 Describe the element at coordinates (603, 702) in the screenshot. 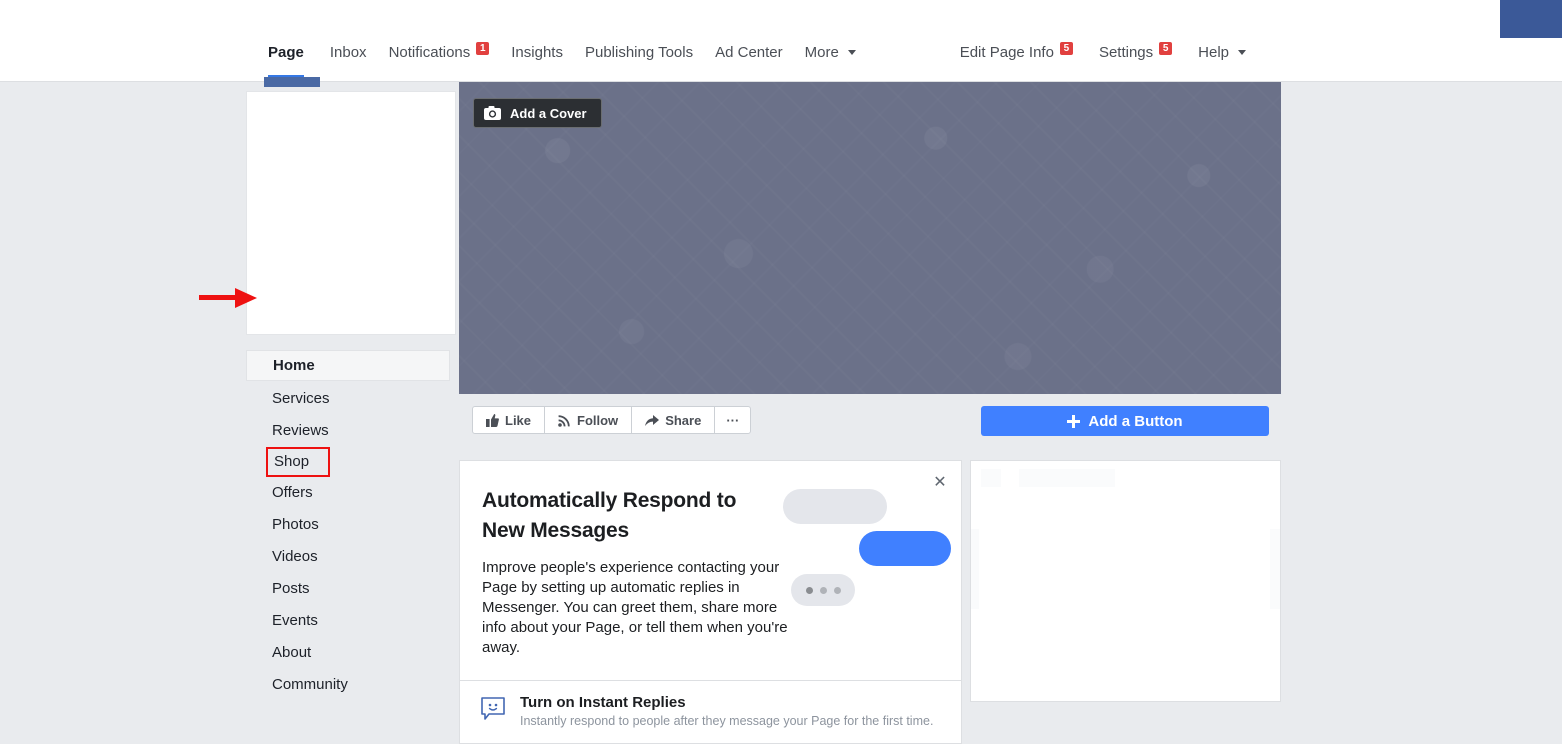

I see `instant-replies-title: Turn on Instant Replies` at that location.